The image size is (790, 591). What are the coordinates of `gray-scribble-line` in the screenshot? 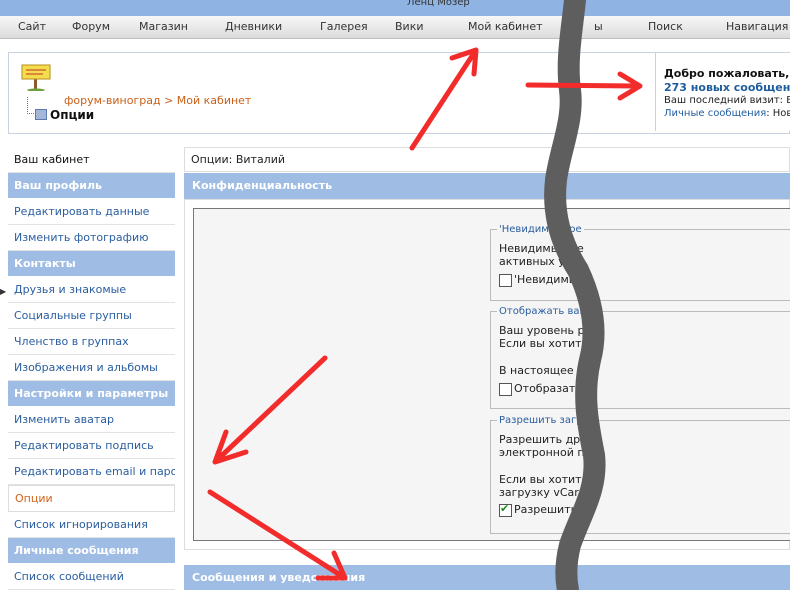 It's located at (575, 295).